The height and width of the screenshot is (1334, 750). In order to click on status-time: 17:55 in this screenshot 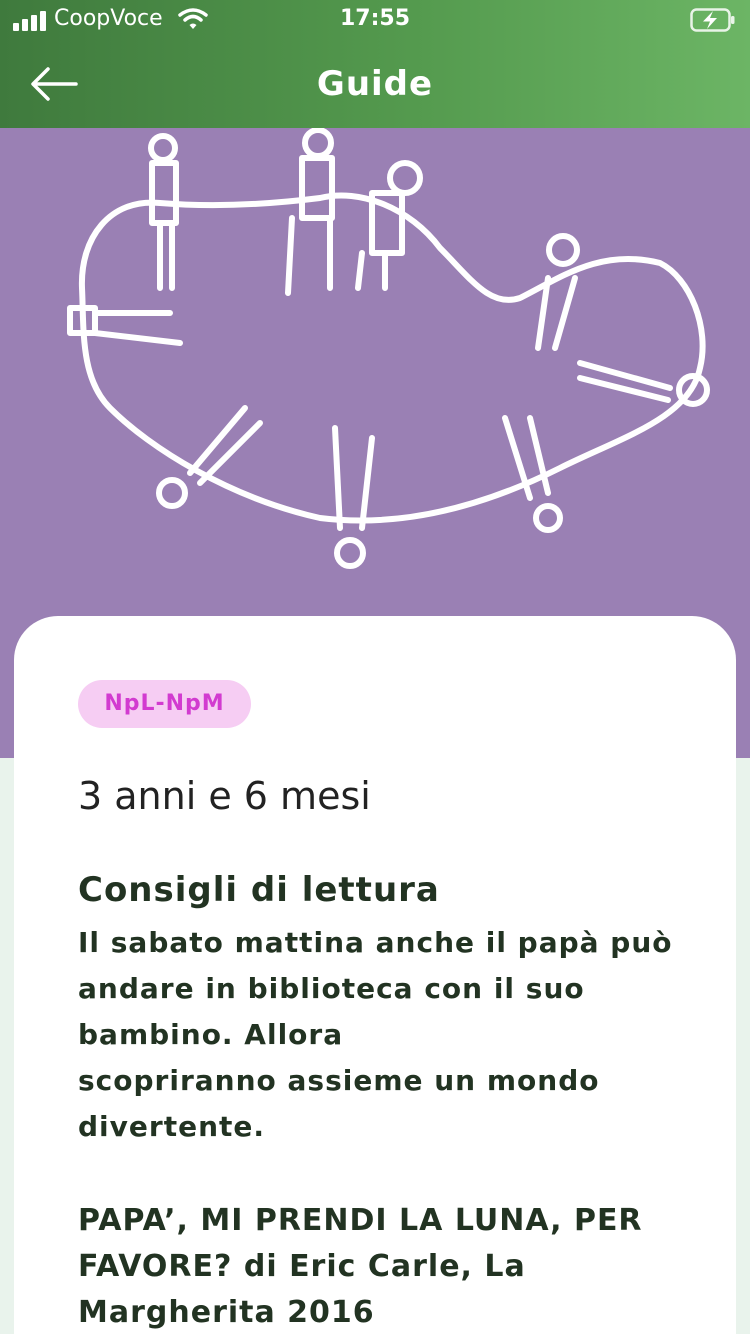, I will do `click(375, 18)`.